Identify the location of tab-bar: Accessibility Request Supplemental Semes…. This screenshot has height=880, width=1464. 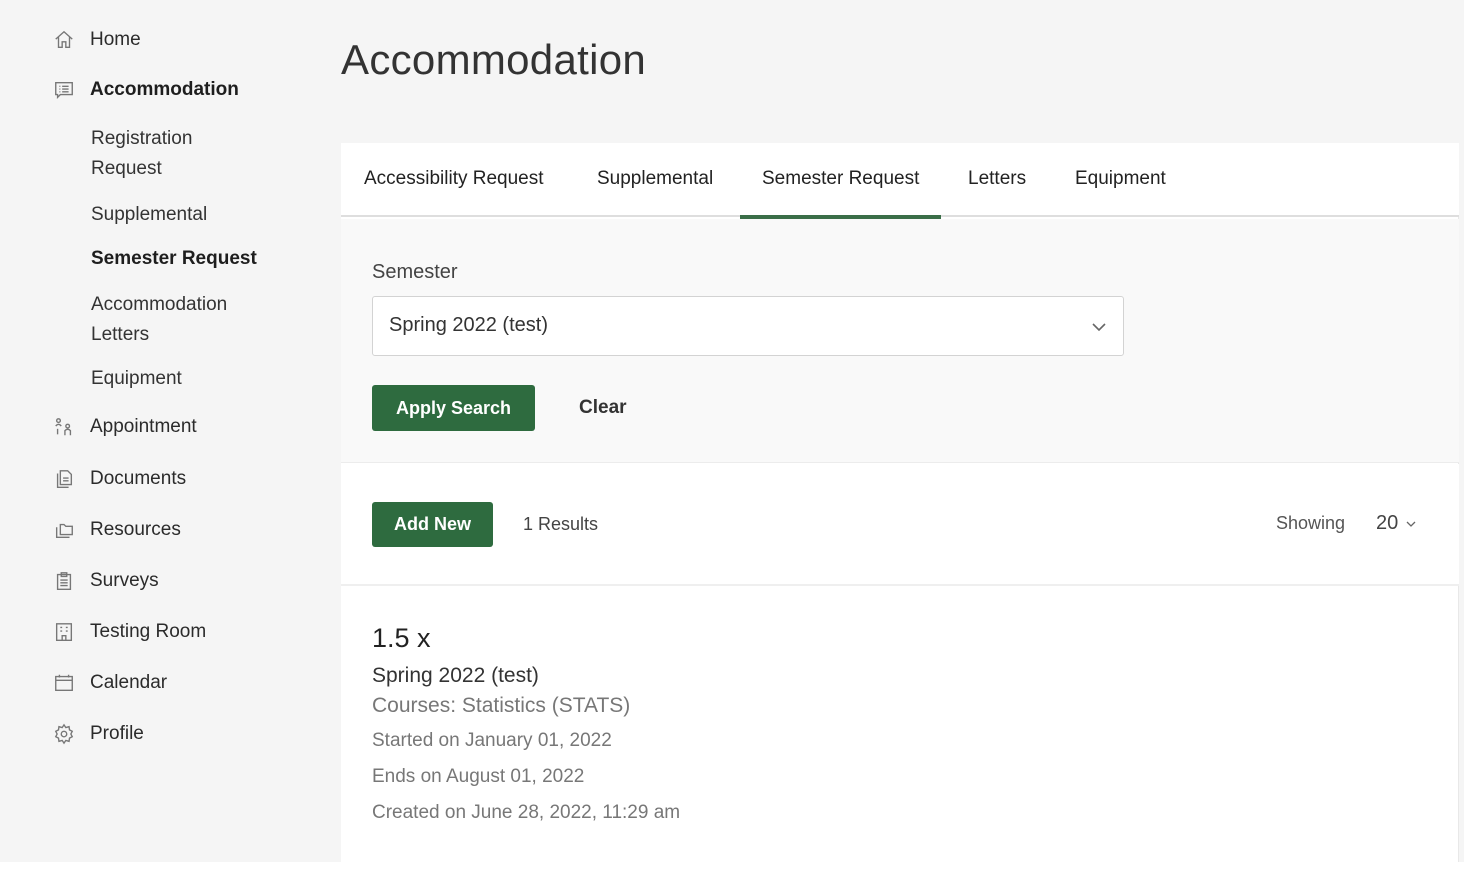
(900, 181).